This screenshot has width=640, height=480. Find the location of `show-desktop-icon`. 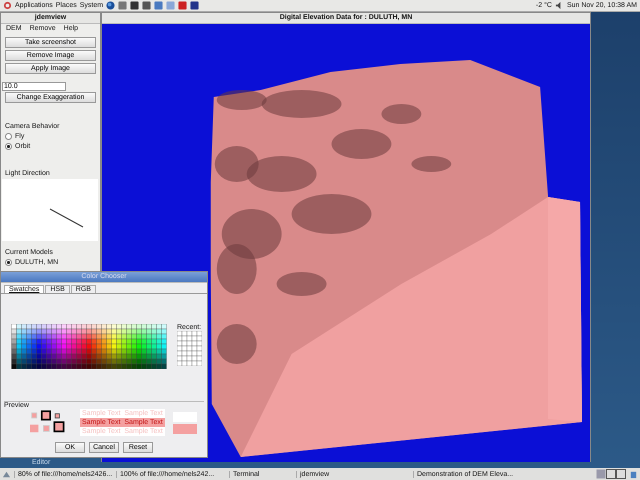

show-desktop-icon is located at coordinates (6, 474).